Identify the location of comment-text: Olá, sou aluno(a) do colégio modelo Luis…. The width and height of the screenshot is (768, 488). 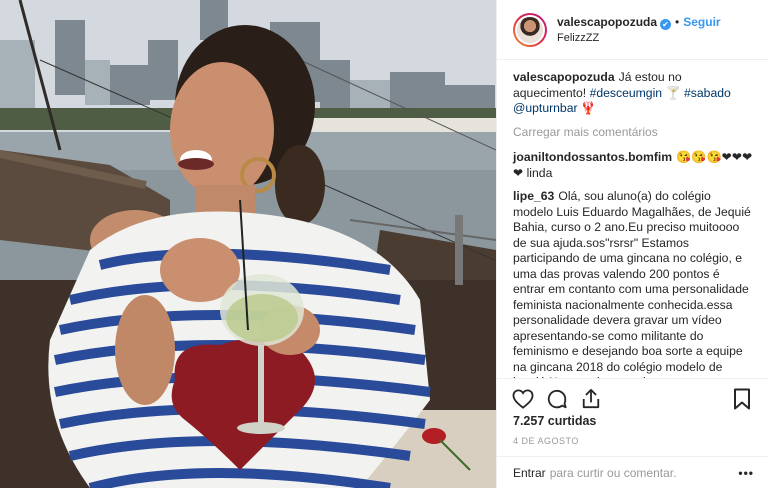
(632, 283).